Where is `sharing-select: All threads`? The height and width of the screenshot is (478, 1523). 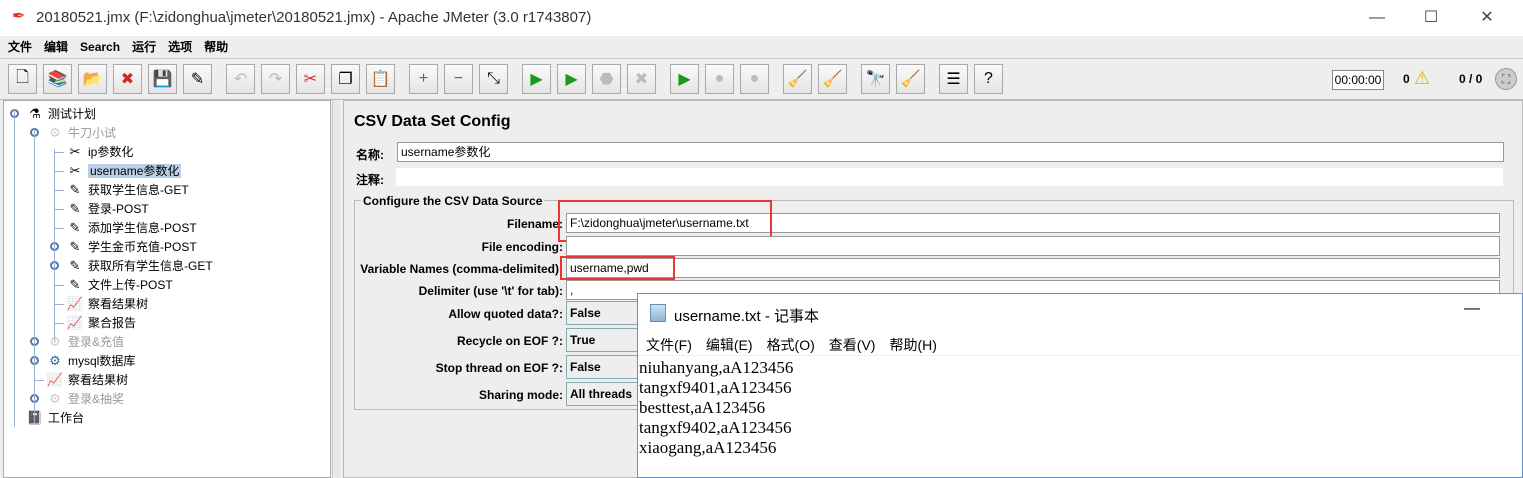
sharing-select: All threads is located at coordinates (606, 394).